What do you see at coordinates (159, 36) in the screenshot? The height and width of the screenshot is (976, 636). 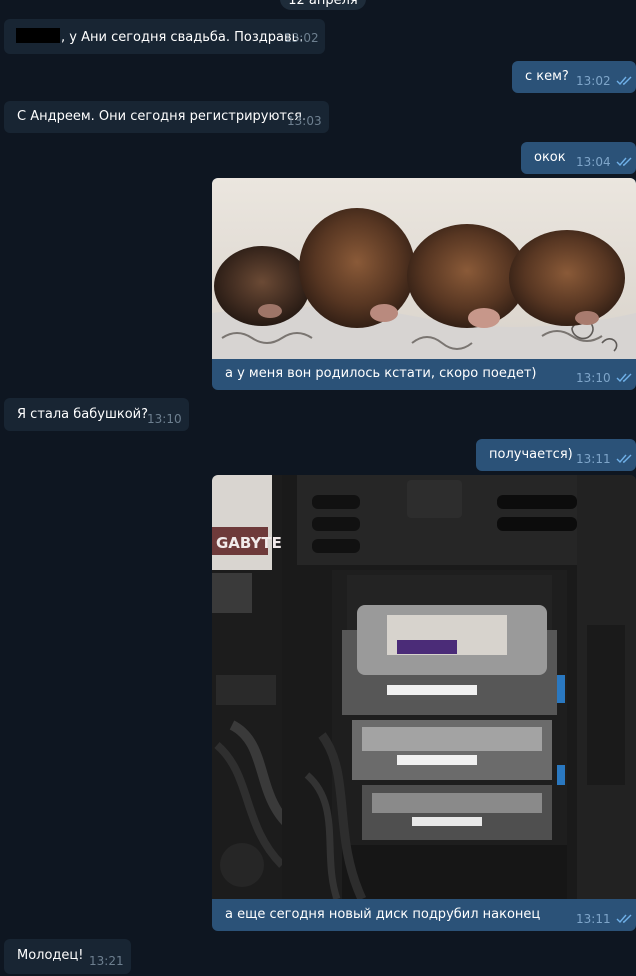 I see `message-text: , у Ани сегодня свадьба. Поздравь.` at bounding box center [159, 36].